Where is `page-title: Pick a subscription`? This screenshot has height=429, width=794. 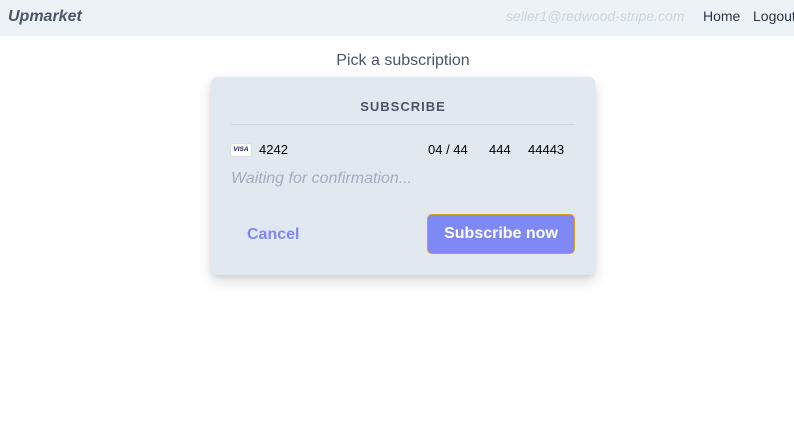
page-title: Pick a subscription is located at coordinates (403, 60).